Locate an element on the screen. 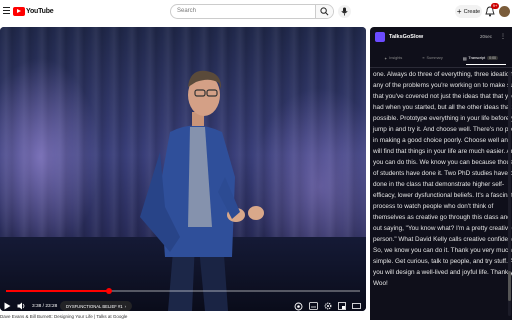 This screenshot has width=512, height=320. play-icon is located at coordinates (7, 306).